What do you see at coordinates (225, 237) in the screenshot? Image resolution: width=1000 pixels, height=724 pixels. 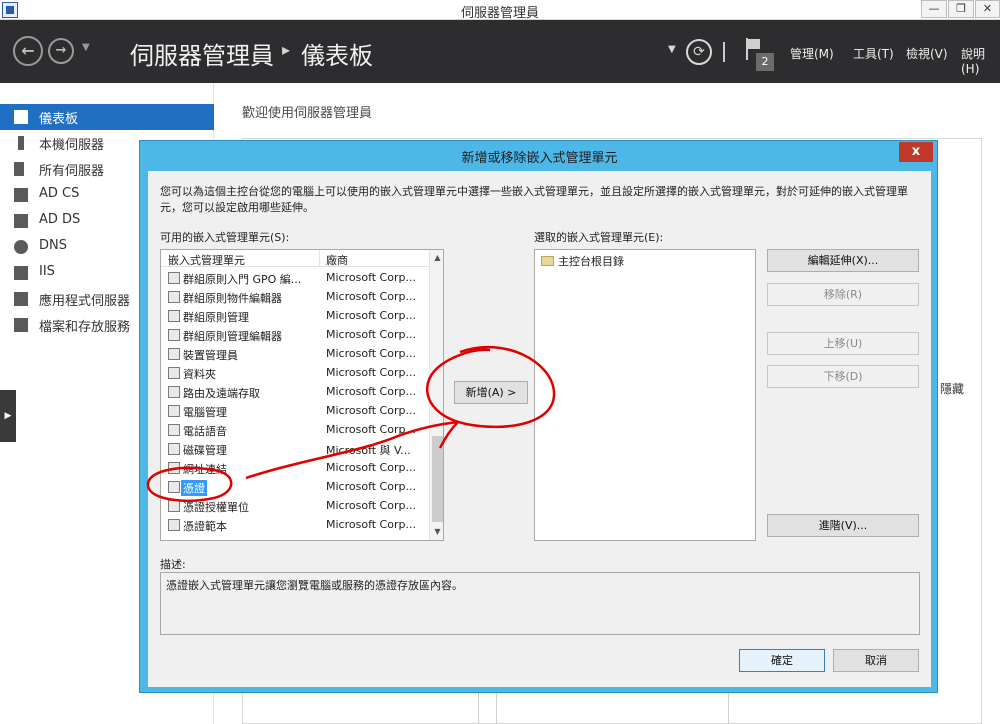 I see `available-snapins-label: 可用的嵌入式管理單元(S):` at bounding box center [225, 237].